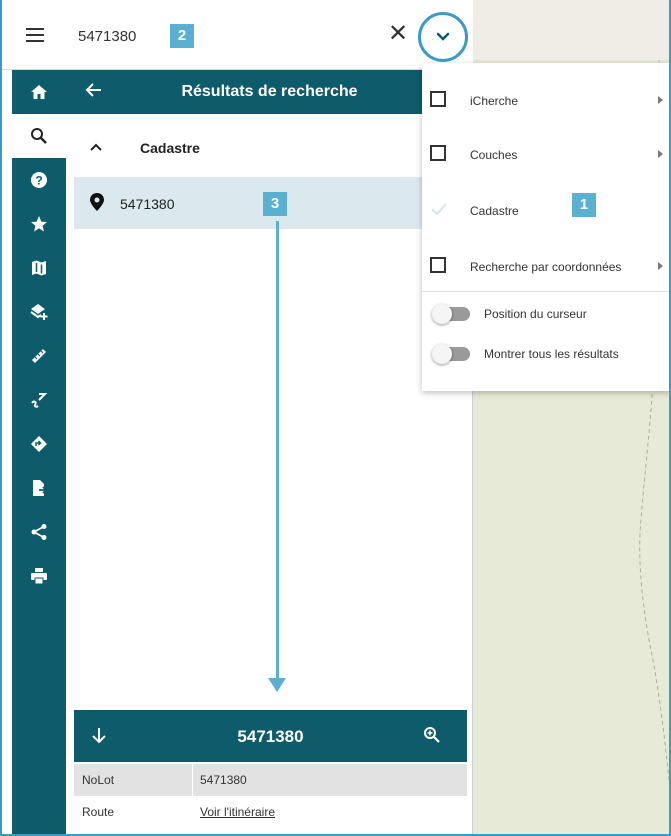  I want to click on attribute-row: NoLot 5471380, so click(270, 780).